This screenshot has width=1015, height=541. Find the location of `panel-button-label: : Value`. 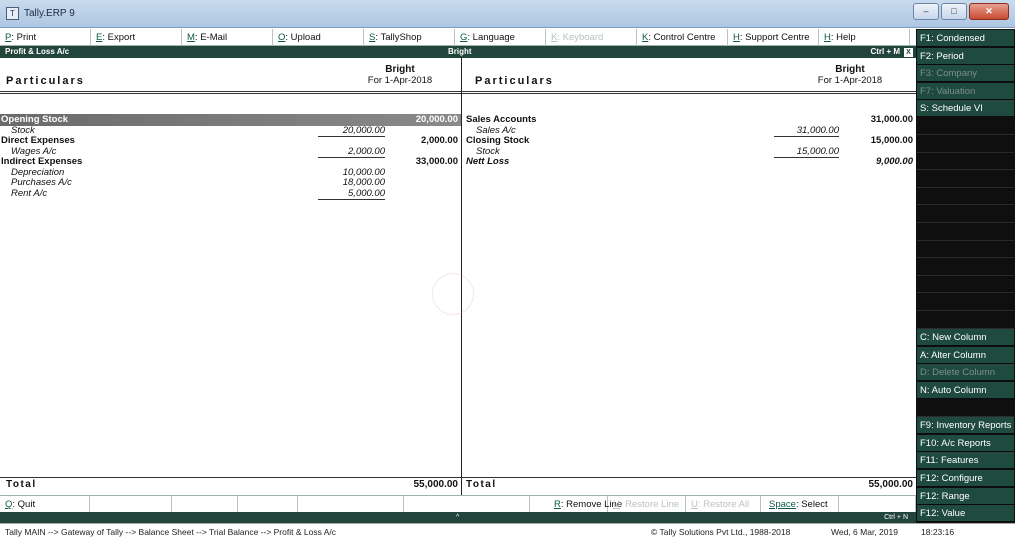

panel-button-label: : Value is located at coordinates (951, 514).